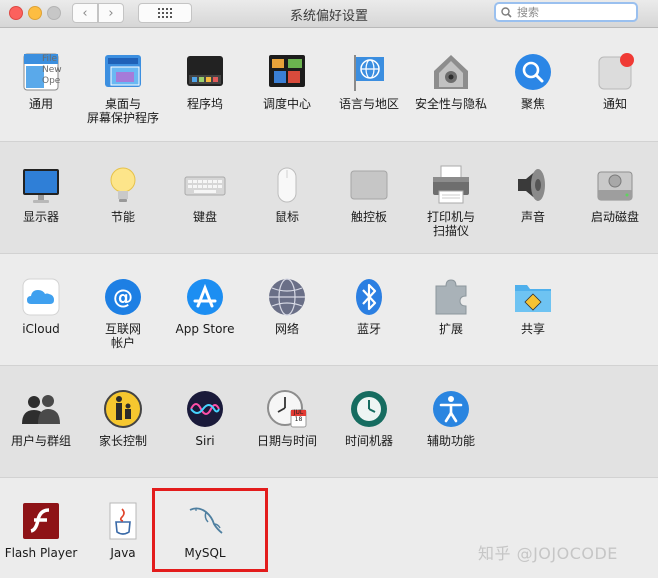  What do you see at coordinates (298, 416) in the screenshot?
I see `calendar-text: JUL 18` at bounding box center [298, 416].